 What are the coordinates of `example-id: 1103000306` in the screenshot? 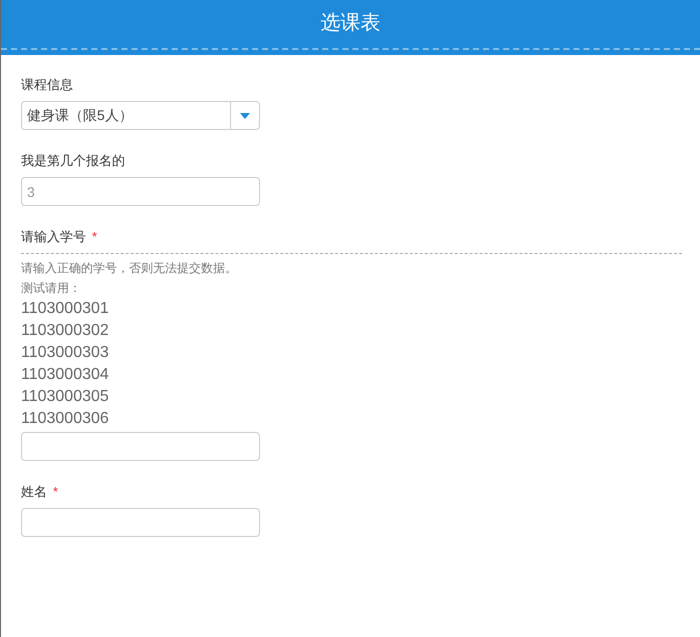 It's located at (65, 419).